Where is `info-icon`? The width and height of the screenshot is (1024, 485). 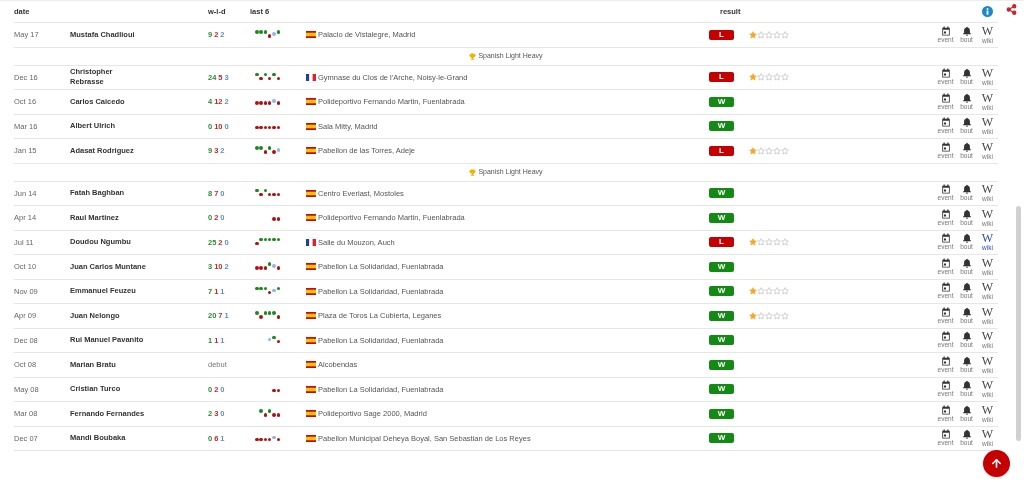 info-icon is located at coordinates (987, 11).